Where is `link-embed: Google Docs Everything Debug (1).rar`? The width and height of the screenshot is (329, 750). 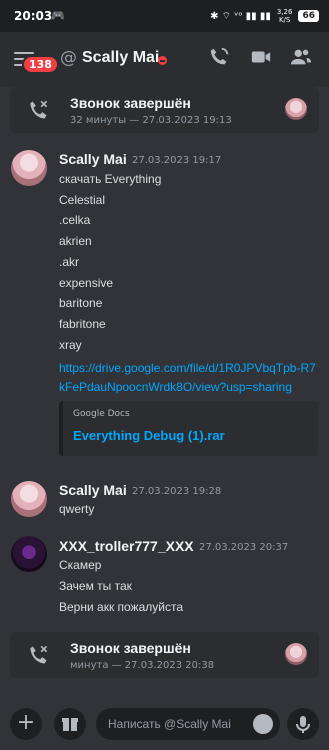 link-embed: Google Docs Everything Debug (1).rar is located at coordinates (188, 428).